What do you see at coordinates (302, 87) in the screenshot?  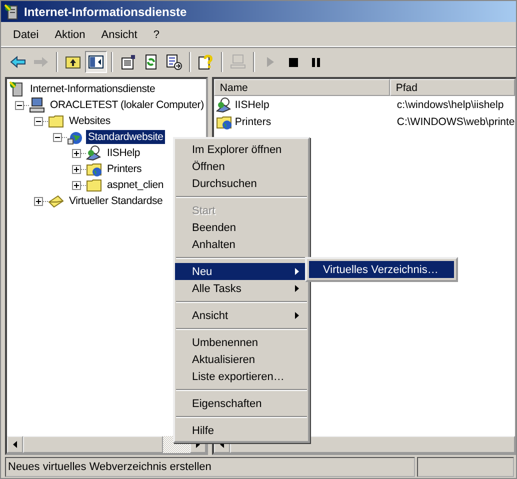 I see `column-header: Name` at bounding box center [302, 87].